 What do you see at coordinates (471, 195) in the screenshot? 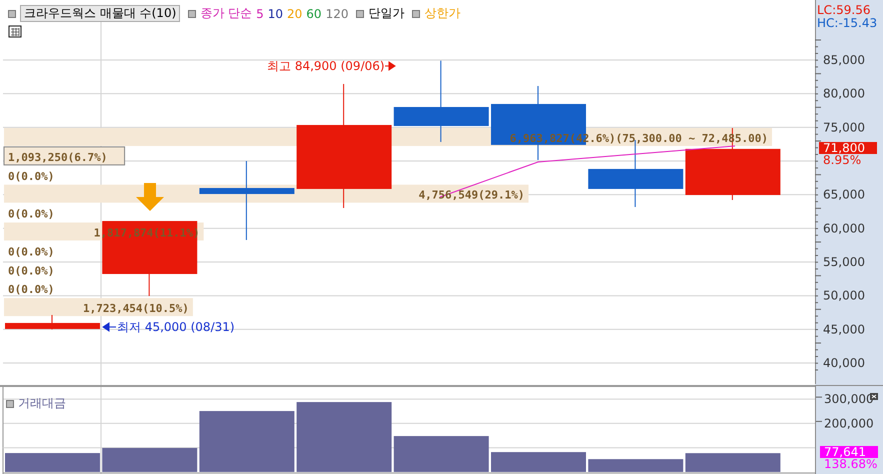
I see `volume-profile-label: 4,756,549(29.1%)` at bounding box center [471, 195].